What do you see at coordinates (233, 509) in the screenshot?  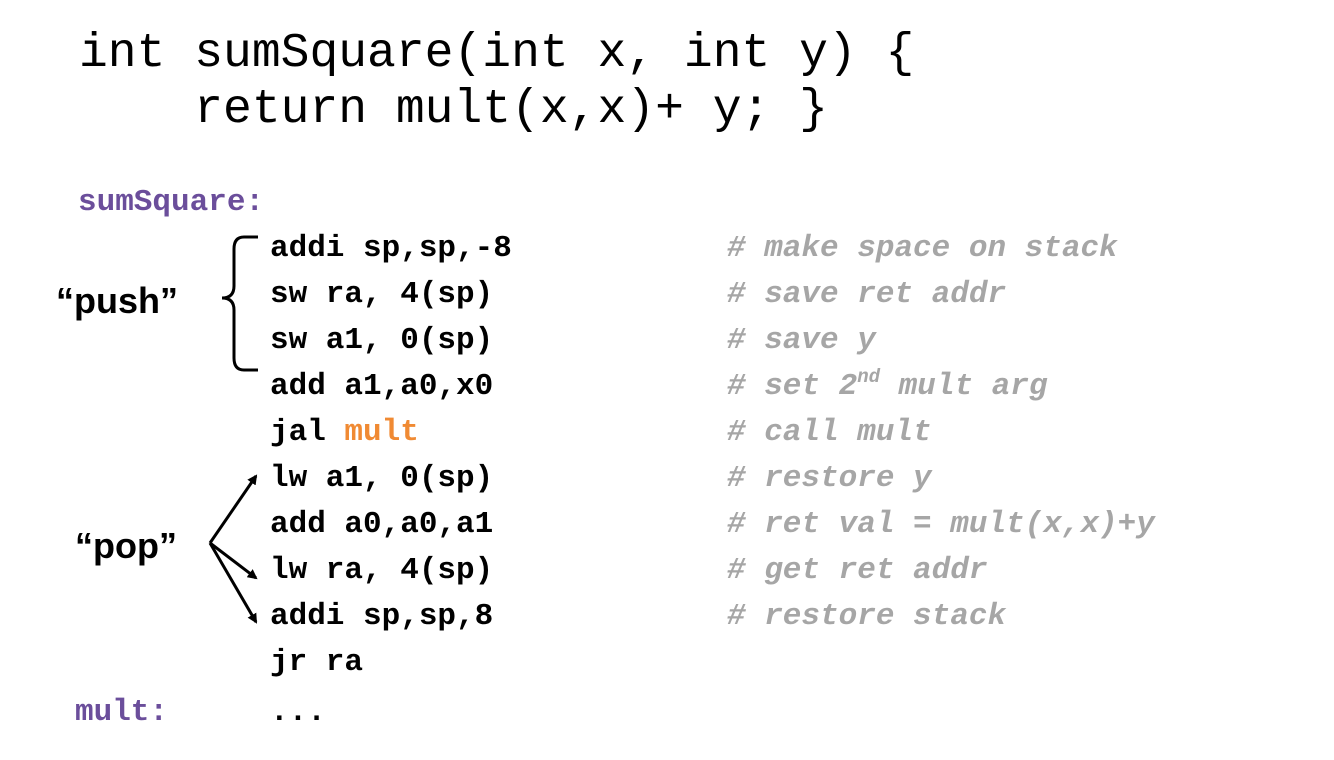 I see `pop-arrow-lw-a1` at bounding box center [233, 509].